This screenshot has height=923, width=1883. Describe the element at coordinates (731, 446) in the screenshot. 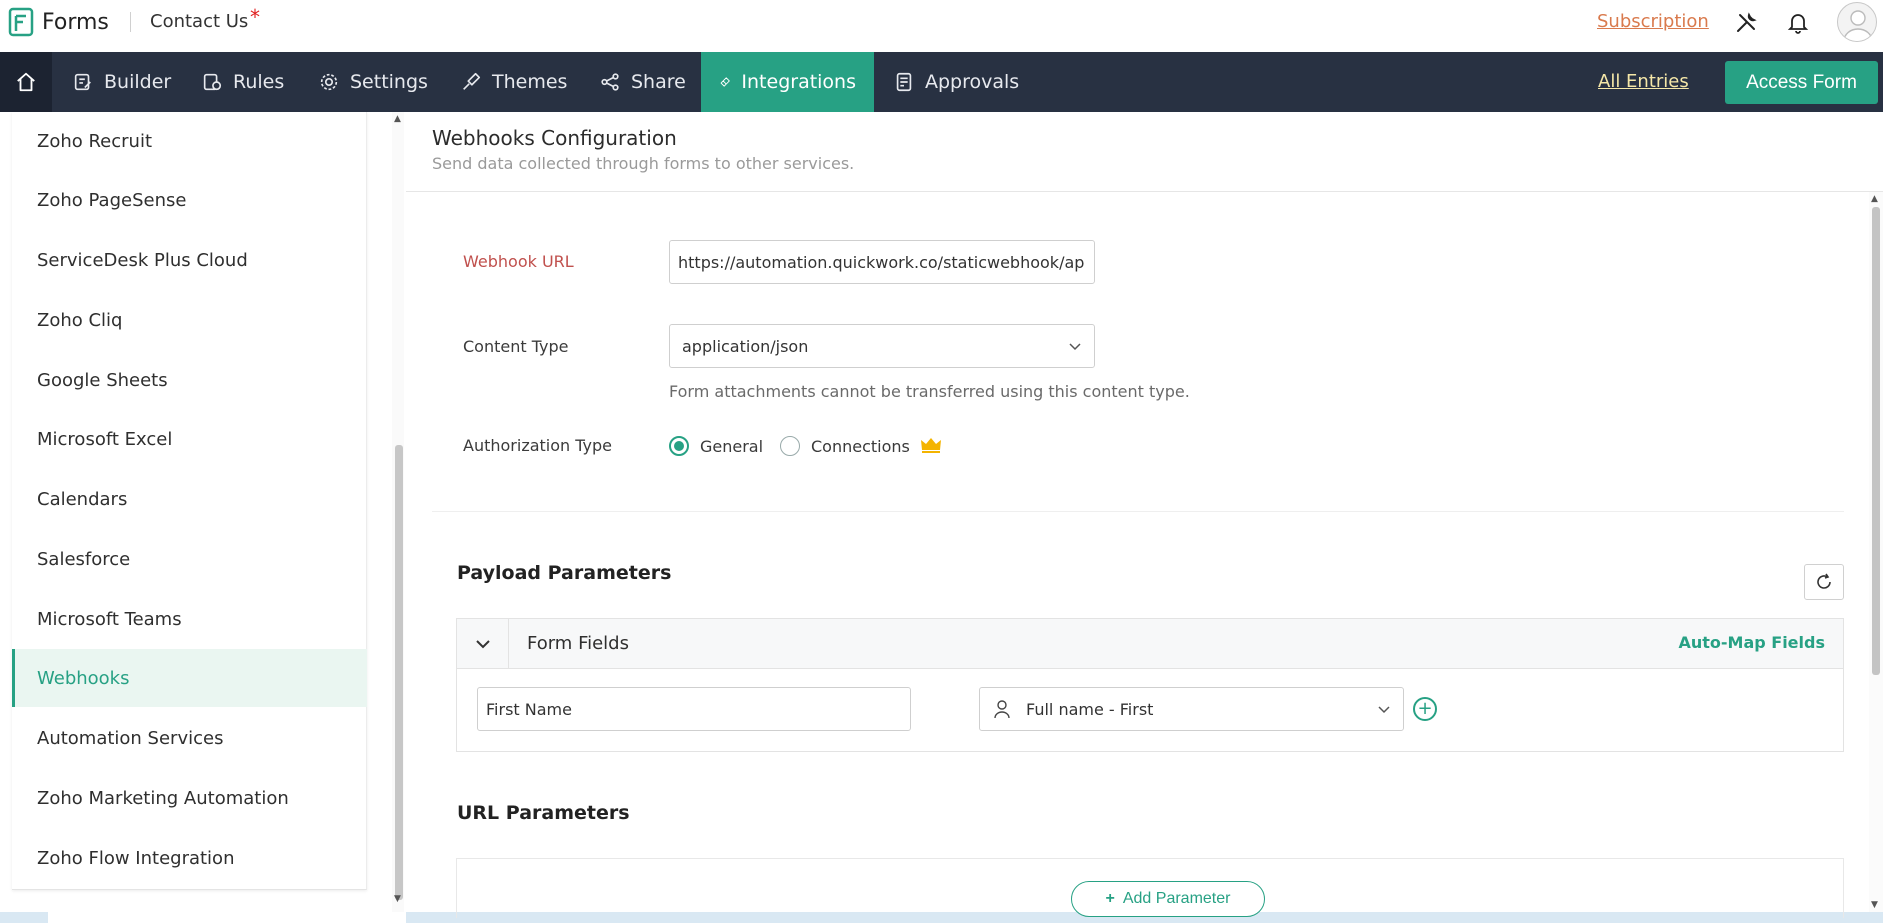

I see `auth-general-label: General` at that location.